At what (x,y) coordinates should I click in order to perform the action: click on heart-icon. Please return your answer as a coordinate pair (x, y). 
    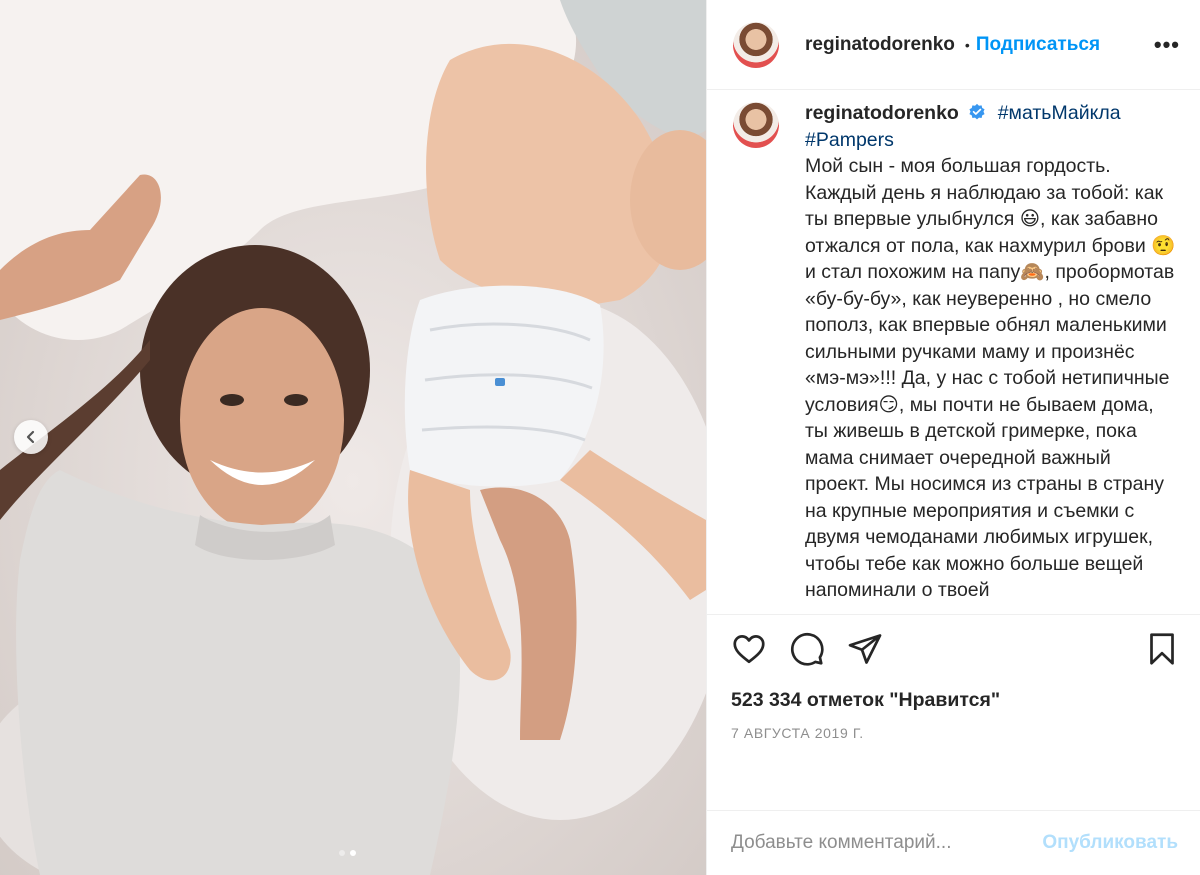
    Looking at the image, I should click on (749, 649).